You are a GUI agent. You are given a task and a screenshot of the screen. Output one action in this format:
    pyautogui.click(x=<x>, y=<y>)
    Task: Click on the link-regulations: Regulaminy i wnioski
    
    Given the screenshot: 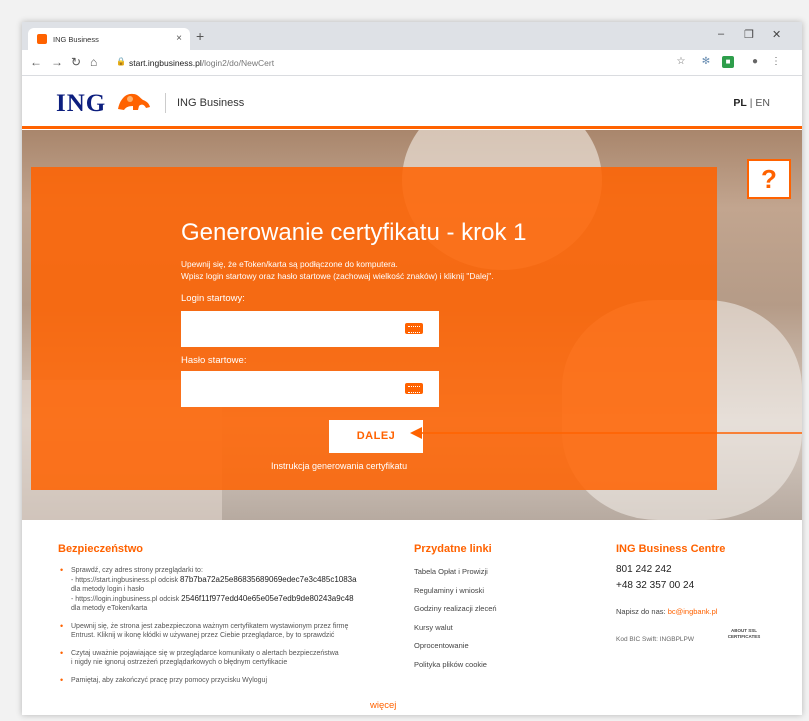 What is the action you would take?
    pyautogui.click(x=455, y=595)
    